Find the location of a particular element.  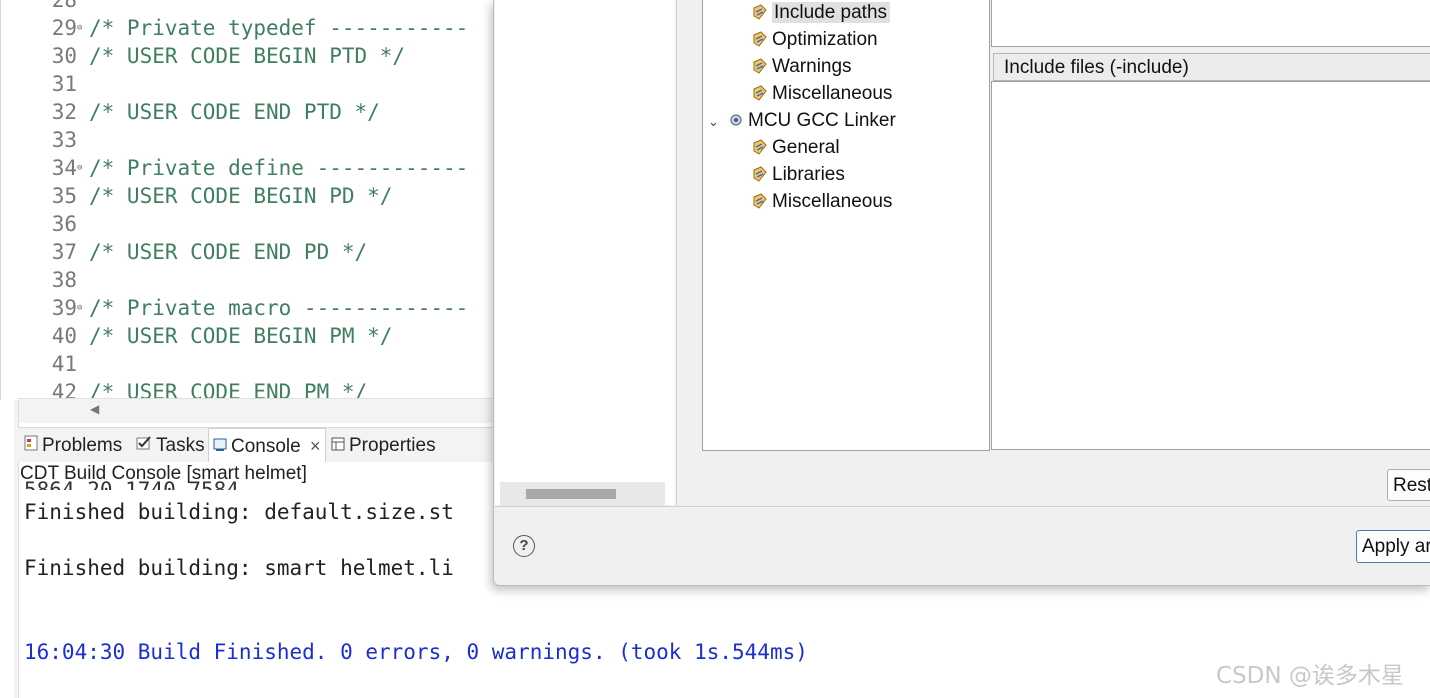

tree-item-label: Include paths is located at coordinates (831, 12).